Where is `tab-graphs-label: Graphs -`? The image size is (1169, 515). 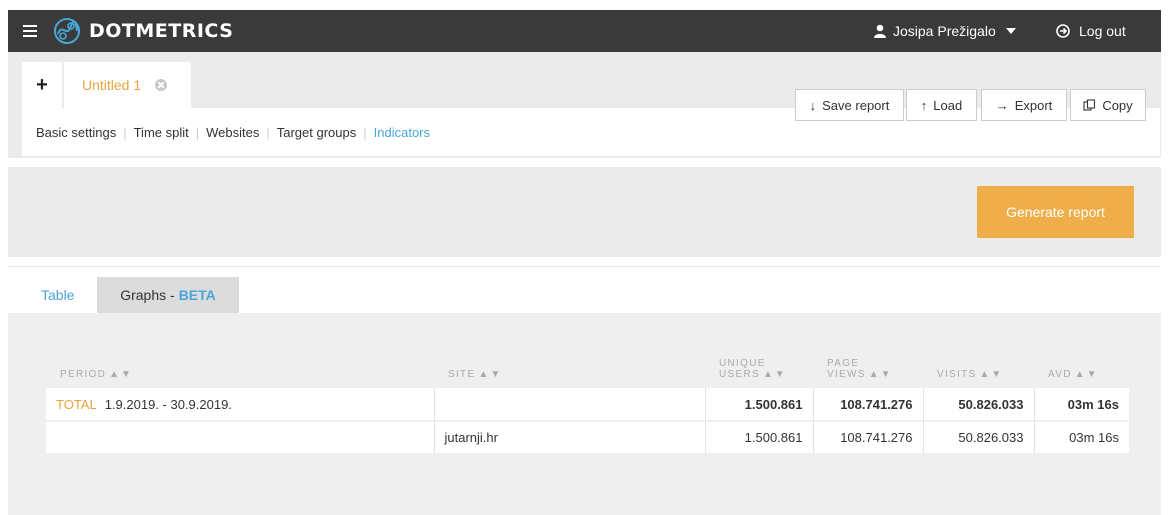
tab-graphs-label: Graphs - is located at coordinates (147, 295).